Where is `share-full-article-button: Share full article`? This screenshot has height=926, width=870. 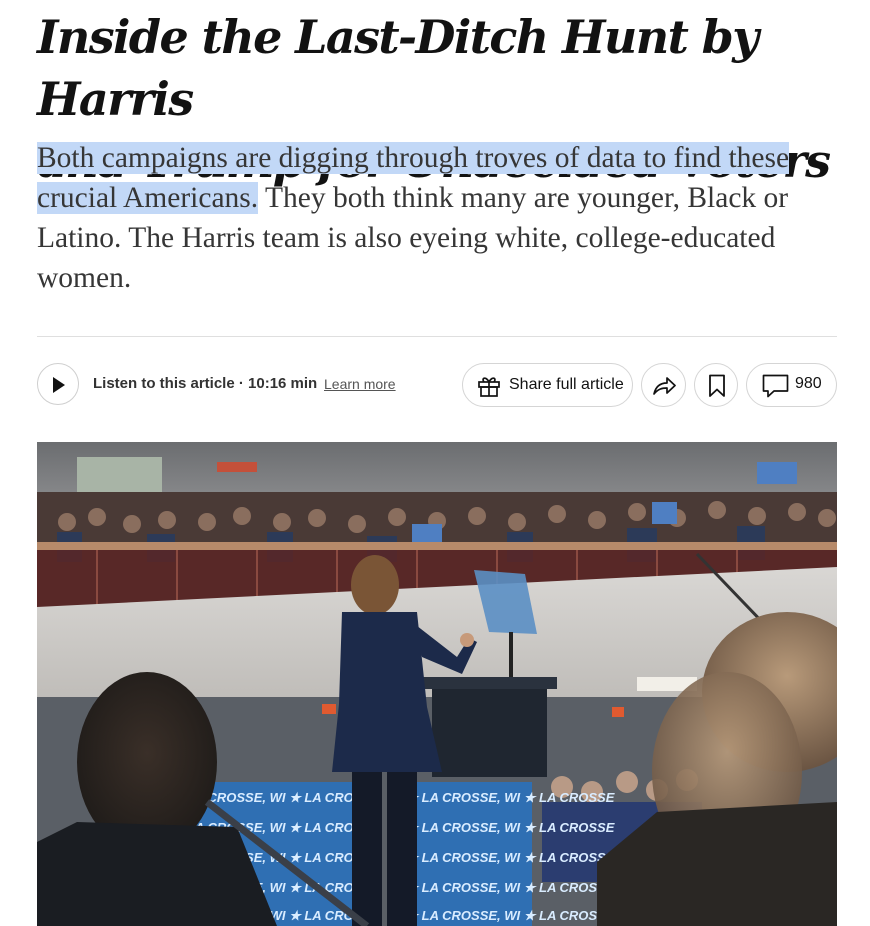
share-full-article-button: Share full article is located at coordinates (547, 385).